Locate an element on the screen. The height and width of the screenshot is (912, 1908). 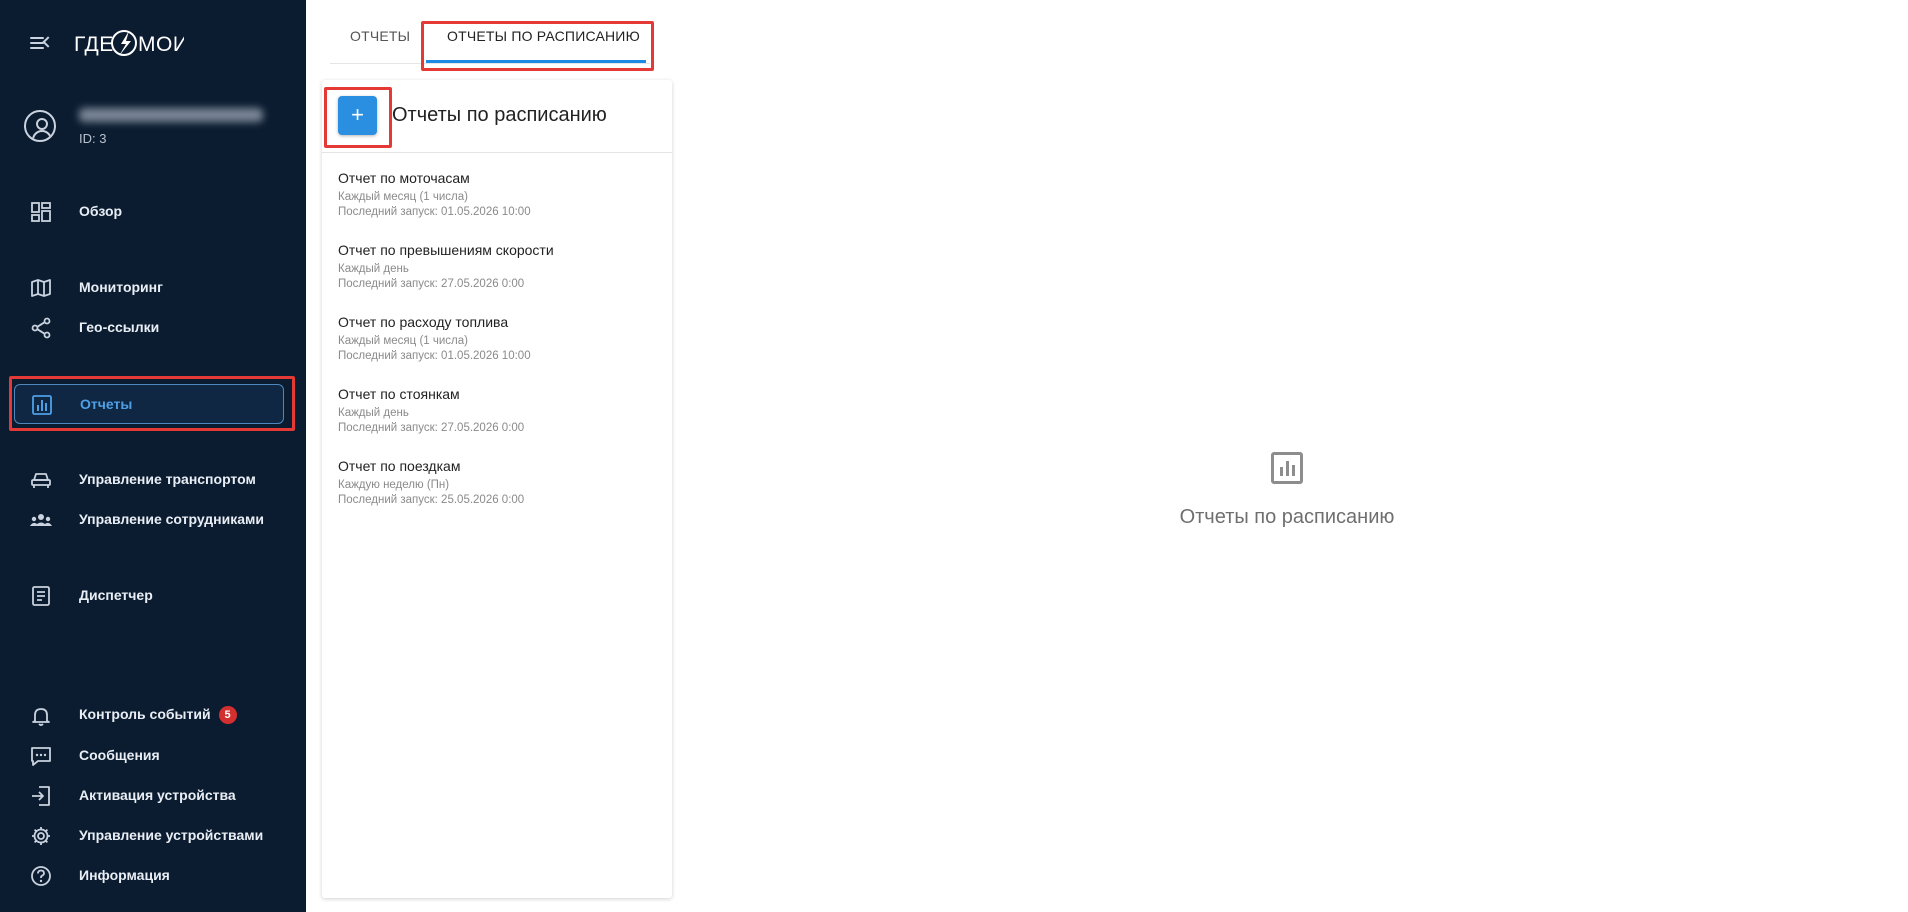
sidebar-item-reports: Отчеты is located at coordinates (149, 404).